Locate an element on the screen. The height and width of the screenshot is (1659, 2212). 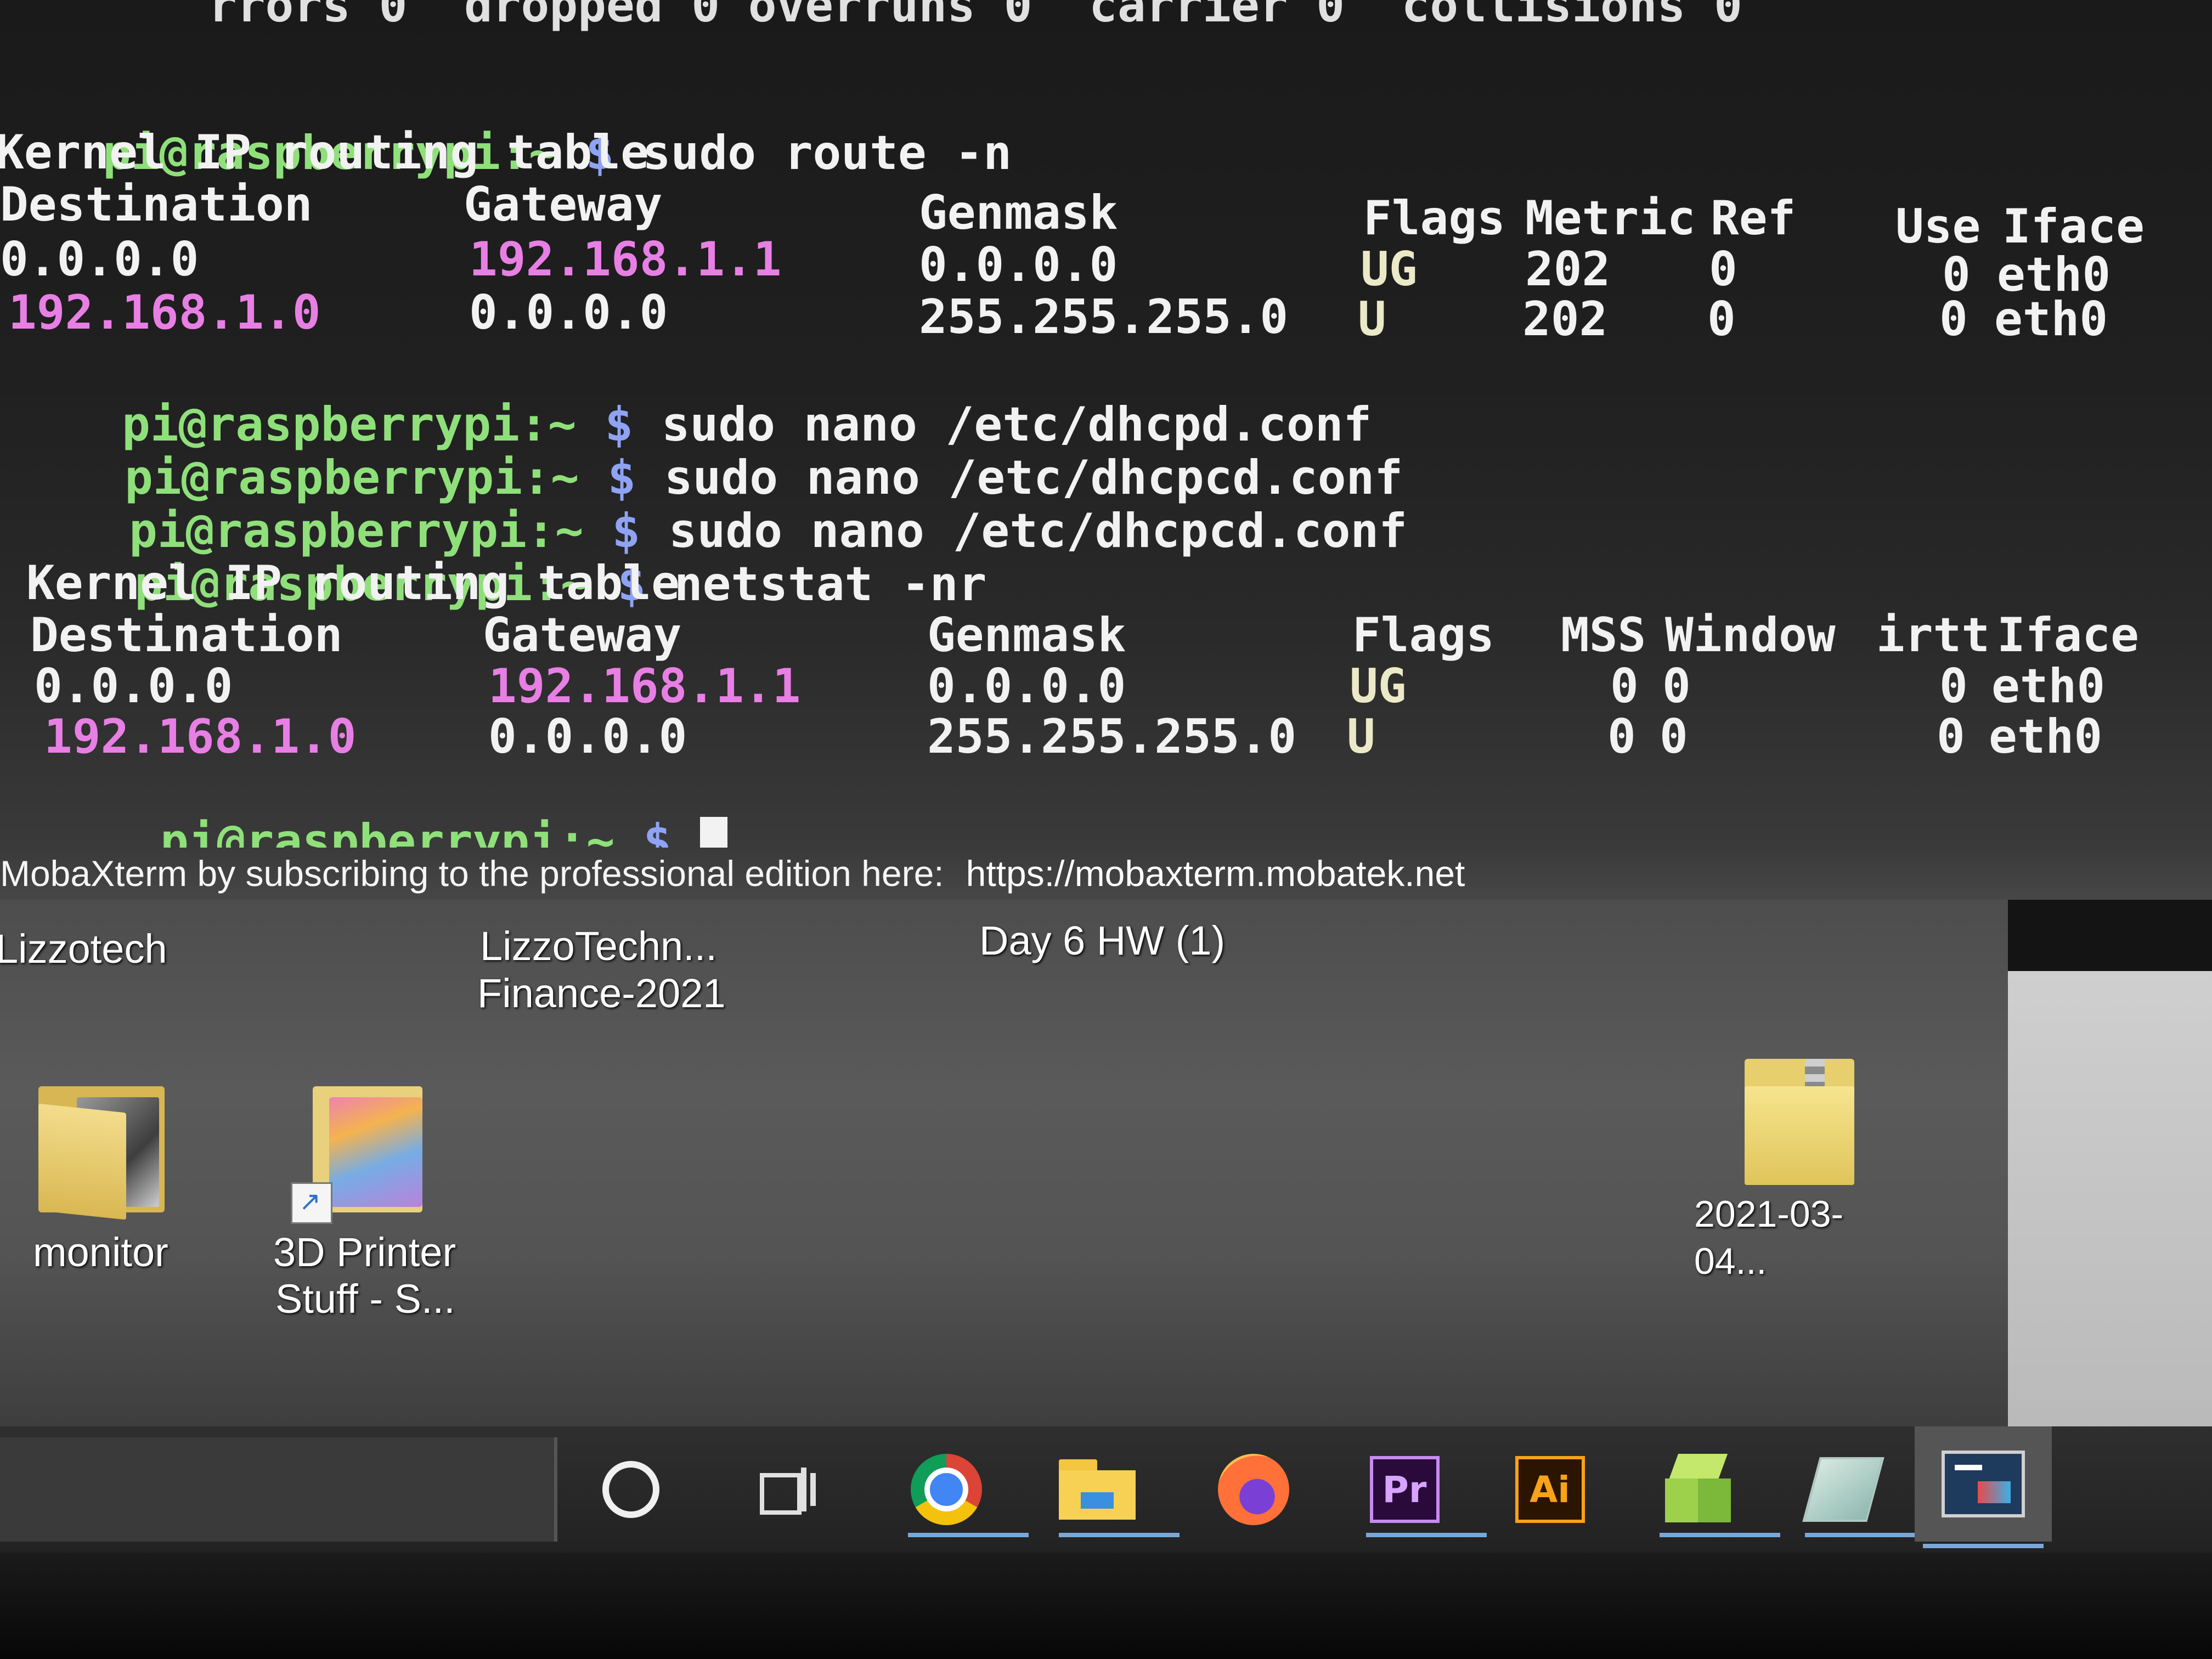
header-window: Window is located at coordinates (1751, 635).